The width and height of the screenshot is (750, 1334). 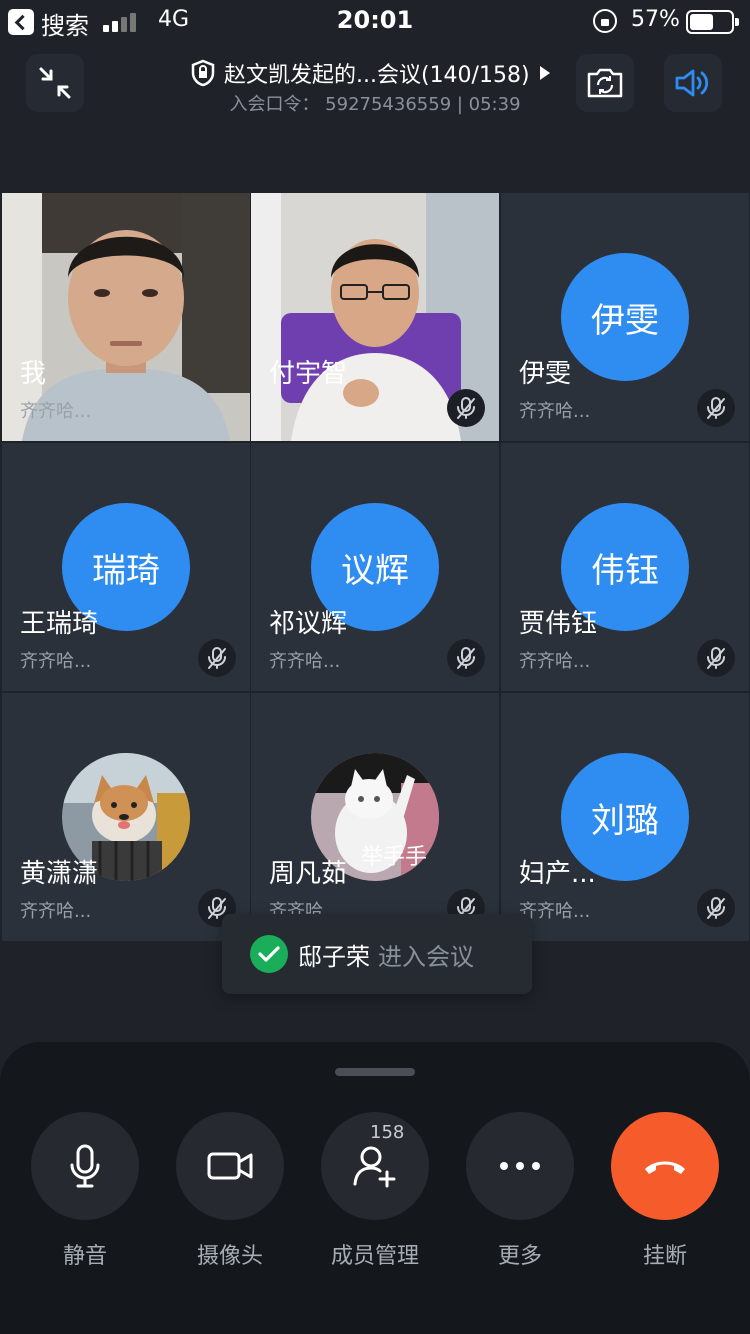 I want to click on video-camera-icon, so click(x=230, y=1166).